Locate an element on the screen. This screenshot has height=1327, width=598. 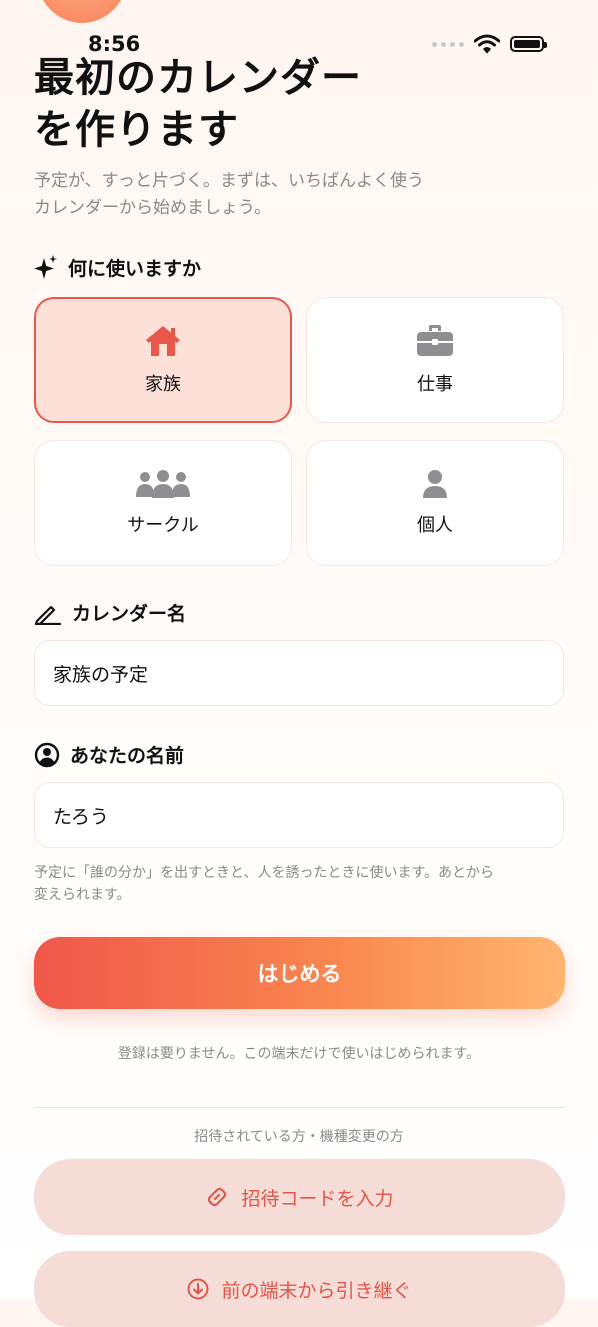
hint-line2: 変えられます。 is located at coordinates (82, 895).